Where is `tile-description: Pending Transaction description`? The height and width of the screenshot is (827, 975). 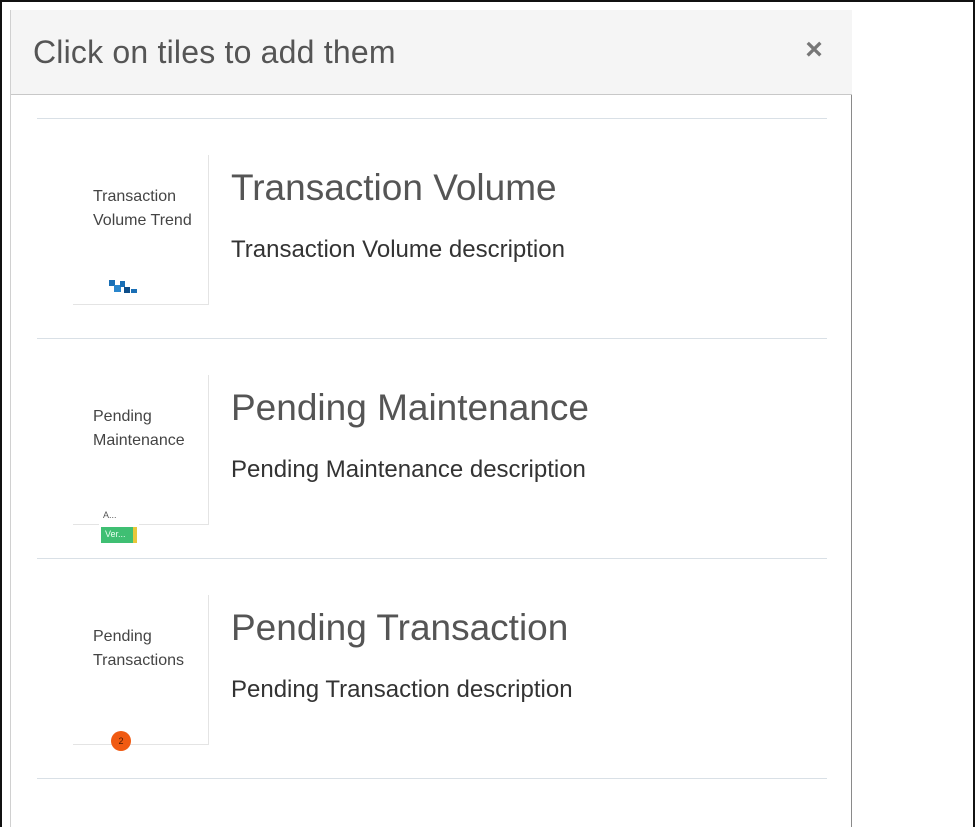
tile-description: Pending Transaction description is located at coordinates (402, 689).